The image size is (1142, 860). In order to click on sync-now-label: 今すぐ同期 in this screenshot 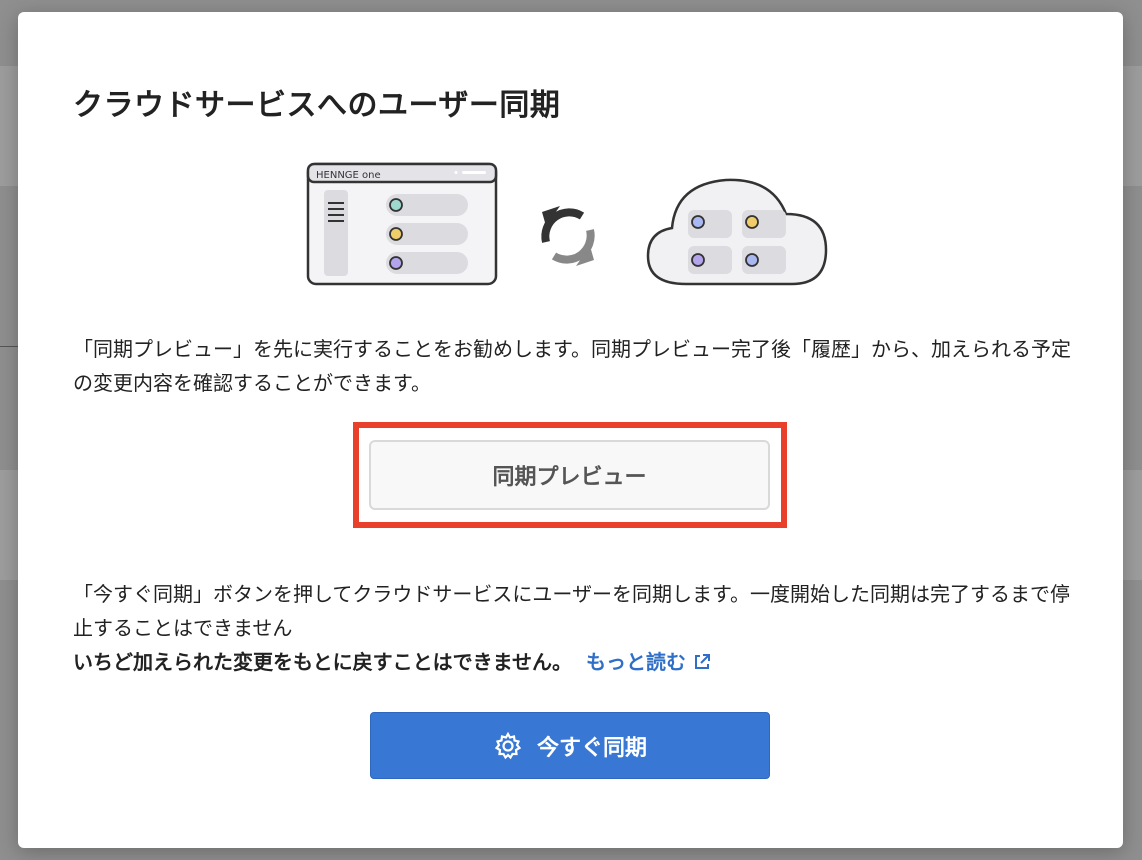, I will do `click(591, 747)`.